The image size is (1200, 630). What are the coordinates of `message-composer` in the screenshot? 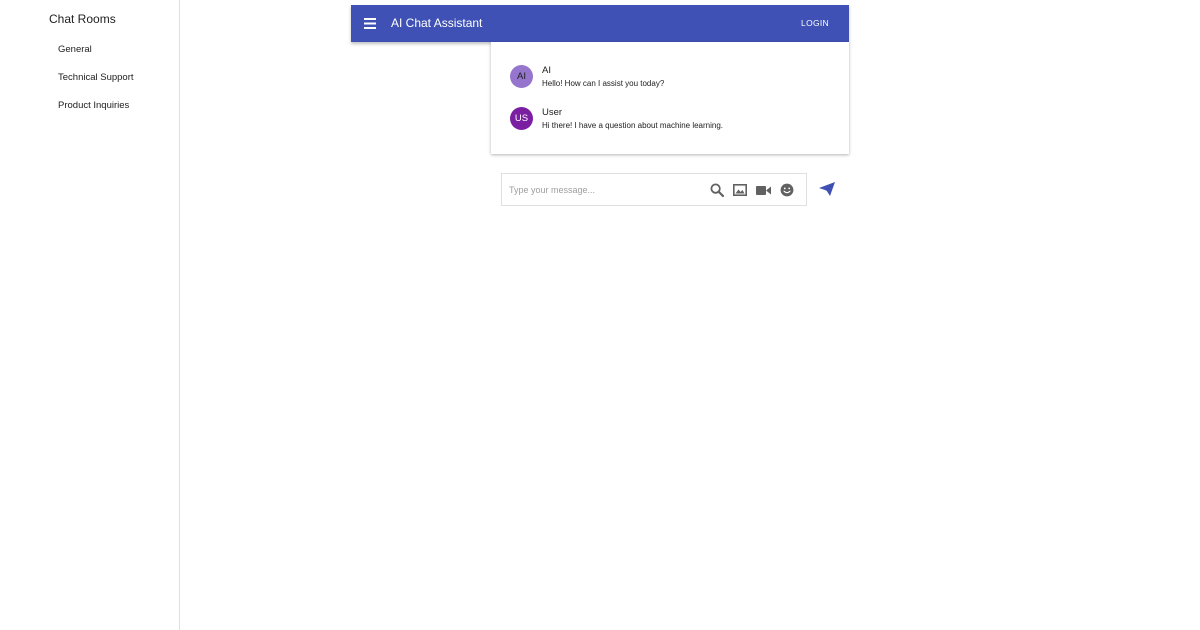 It's located at (654, 189).